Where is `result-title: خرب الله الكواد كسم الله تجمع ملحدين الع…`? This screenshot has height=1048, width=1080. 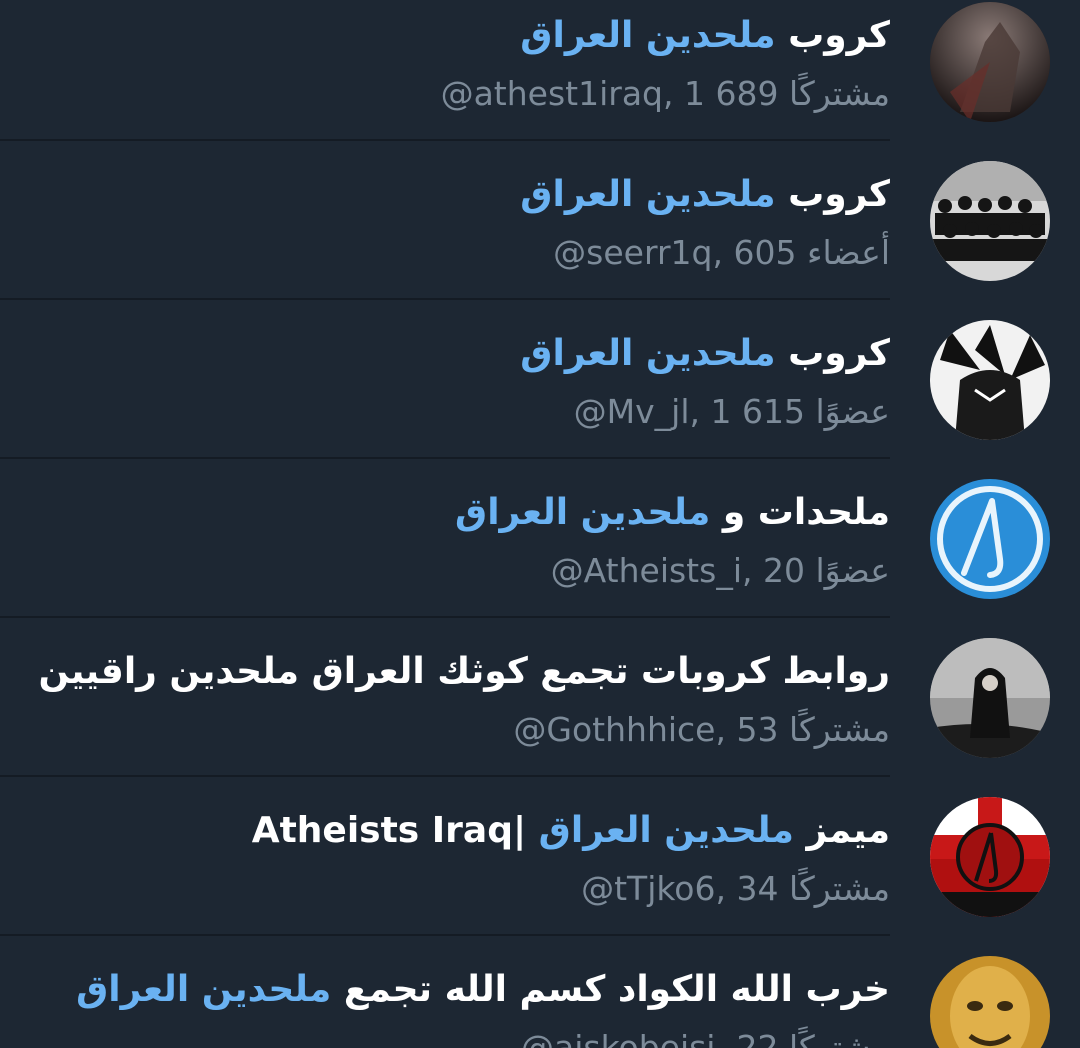
result-title: خرب الله الكواد كسم الله تجمع ملحدين الع… is located at coordinates (483, 989).